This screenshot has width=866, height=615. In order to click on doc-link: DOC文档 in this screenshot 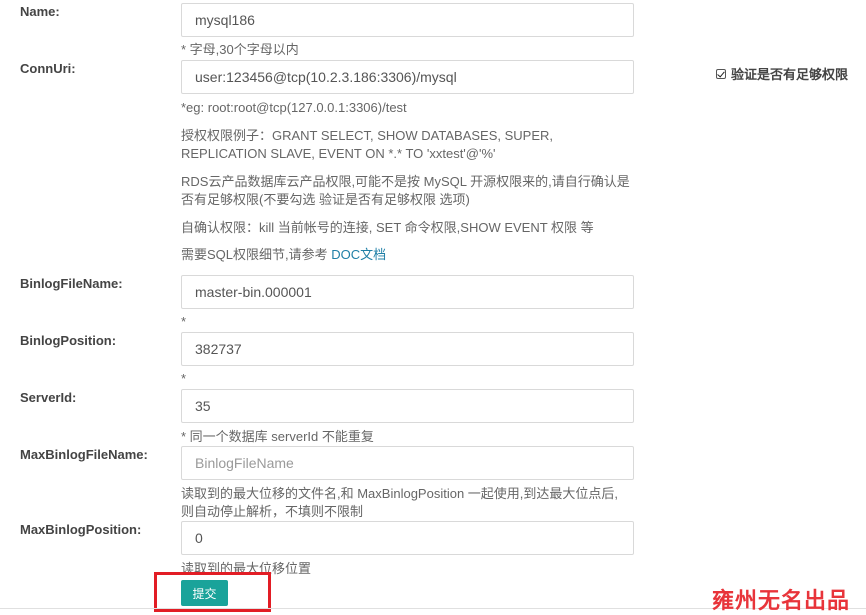, I will do `click(358, 254)`.